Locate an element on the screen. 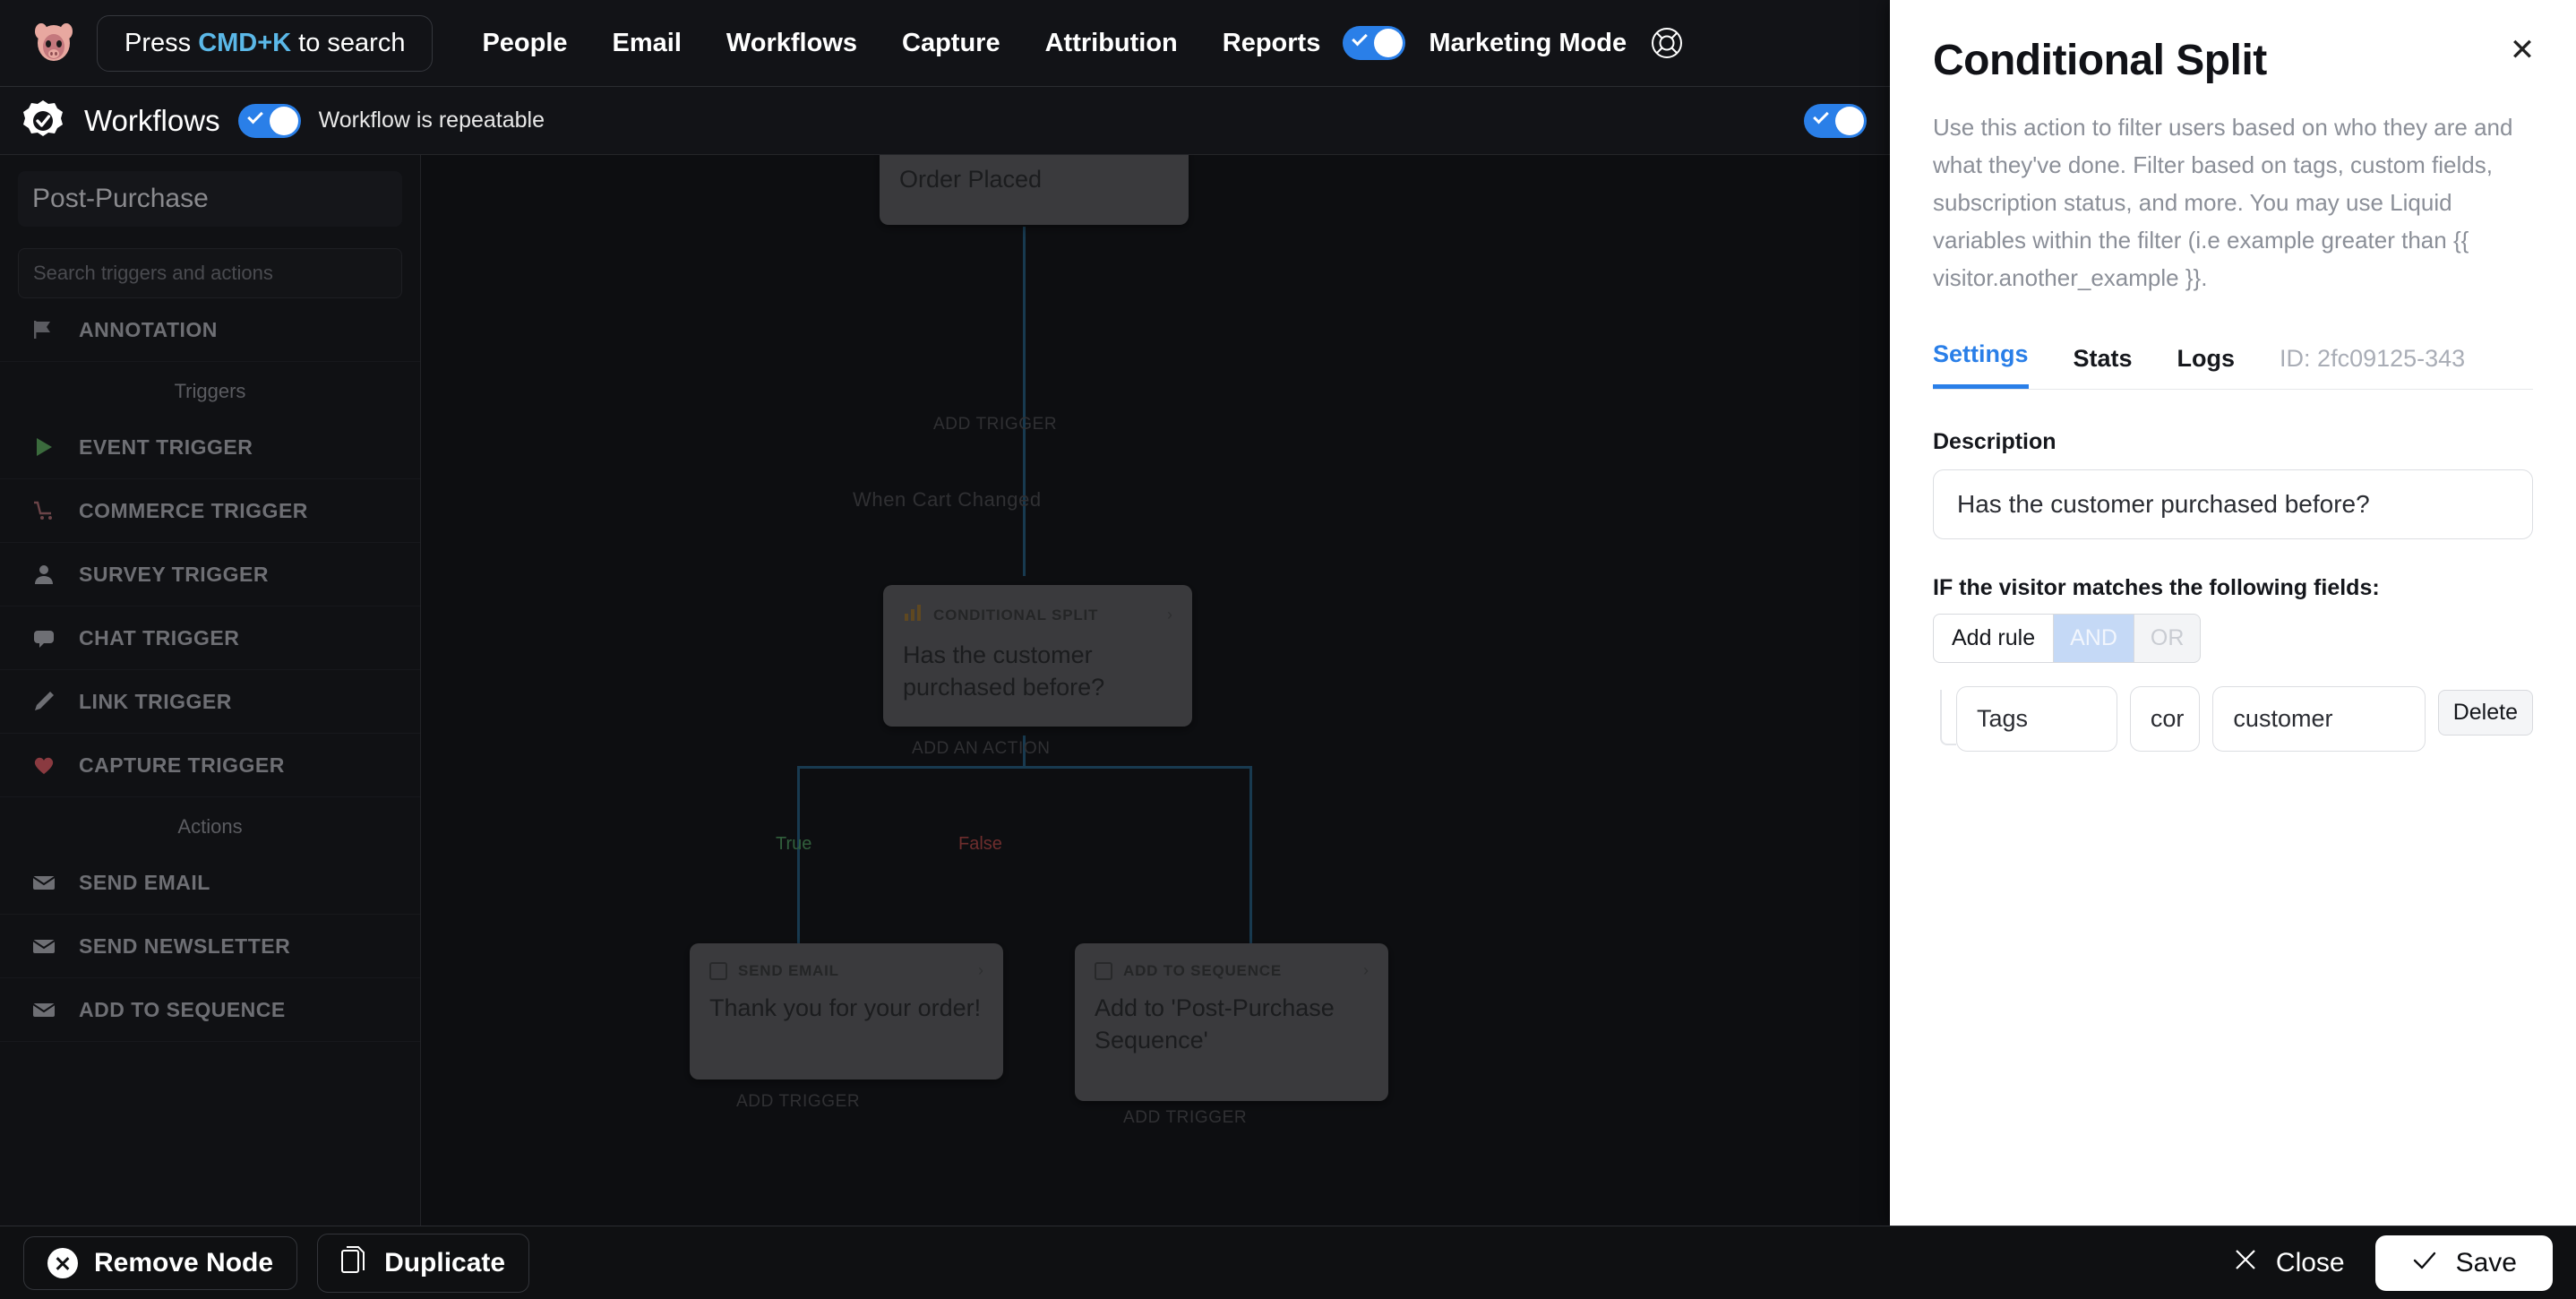 The height and width of the screenshot is (1299, 2576). tab-logs: Logs is located at coordinates (2206, 363).